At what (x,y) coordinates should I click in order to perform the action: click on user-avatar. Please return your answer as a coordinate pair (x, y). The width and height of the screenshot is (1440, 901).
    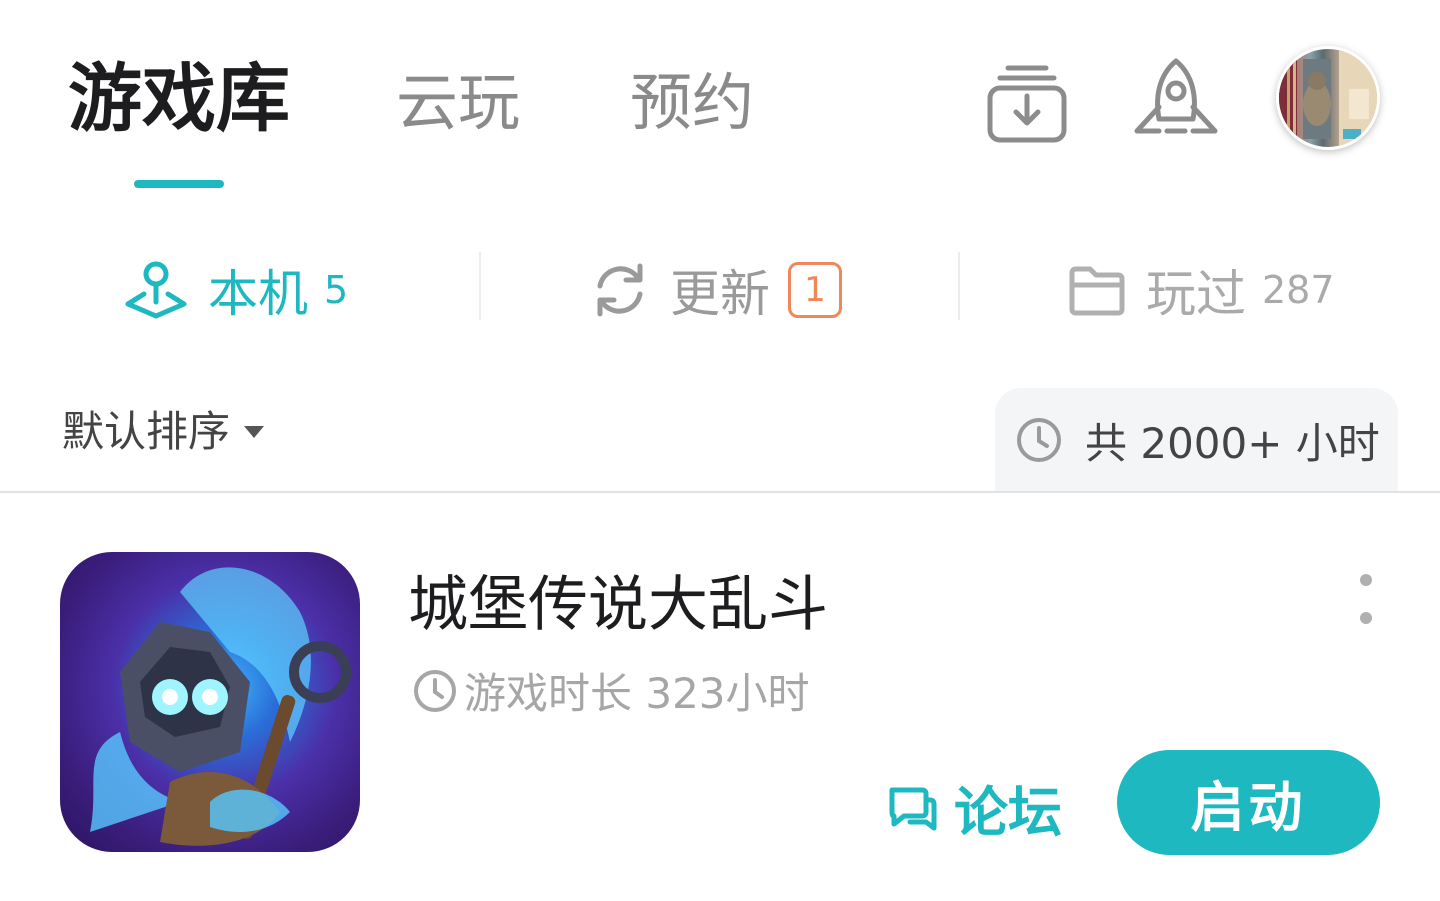
    Looking at the image, I should click on (1328, 98).